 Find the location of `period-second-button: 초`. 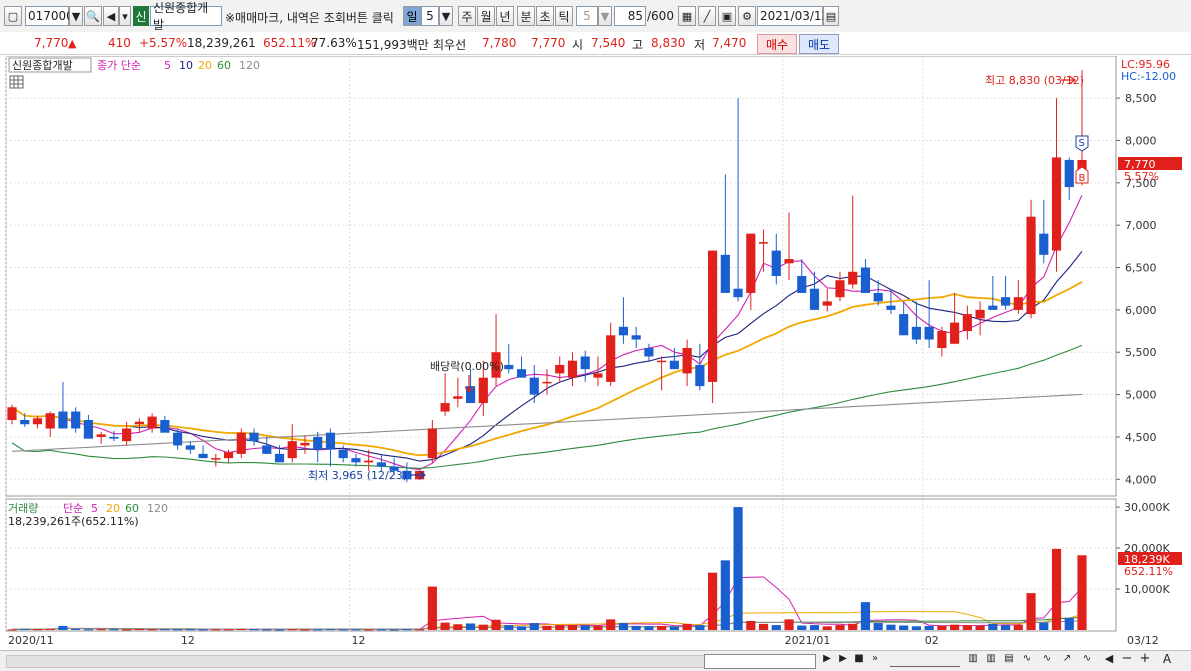

period-second-button: 초 is located at coordinates (545, 16).